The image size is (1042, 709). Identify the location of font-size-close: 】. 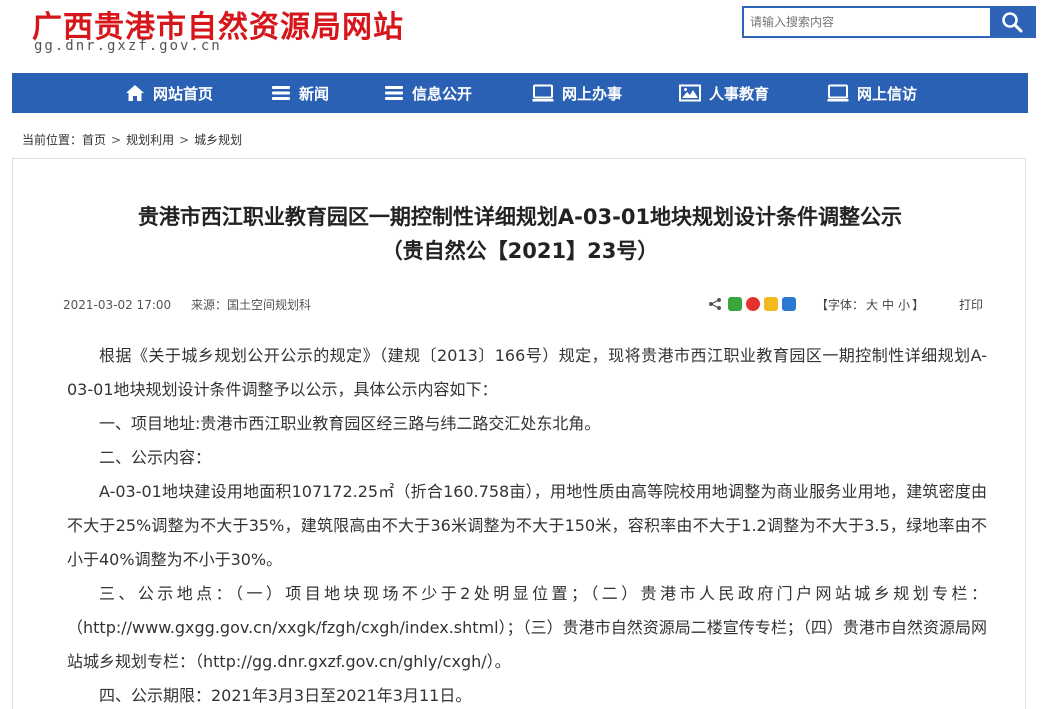
(918, 304).